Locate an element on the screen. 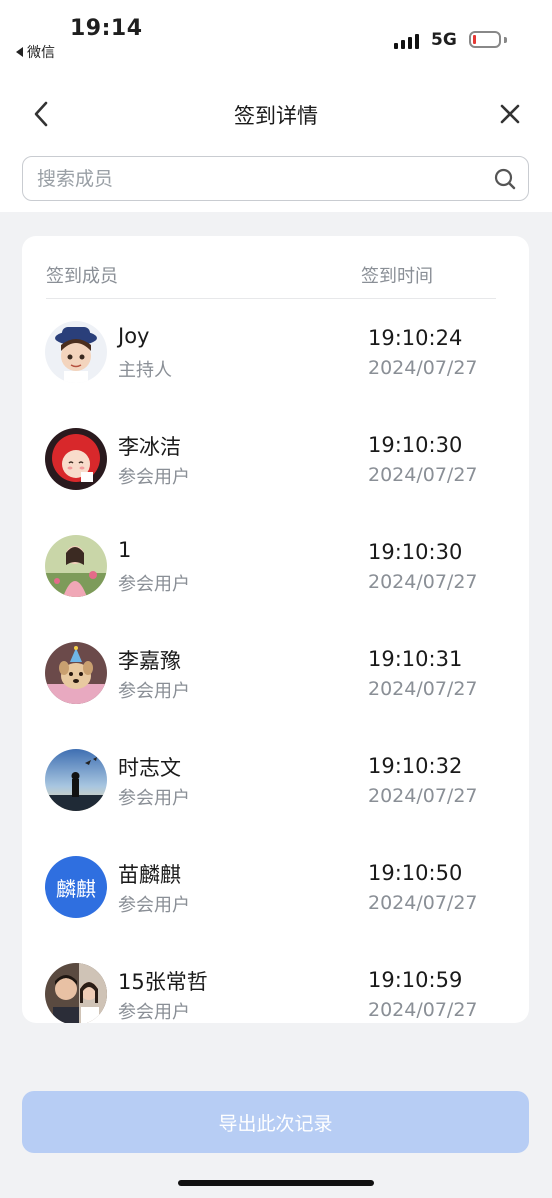 The width and height of the screenshot is (552, 1198). member-row: 15张常哲 参会用户 19:10:59 2024/07/27 is located at coordinates (275, 981).